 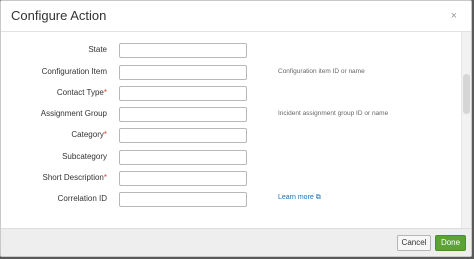 I want to click on close-icon: ×, so click(x=454, y=16).